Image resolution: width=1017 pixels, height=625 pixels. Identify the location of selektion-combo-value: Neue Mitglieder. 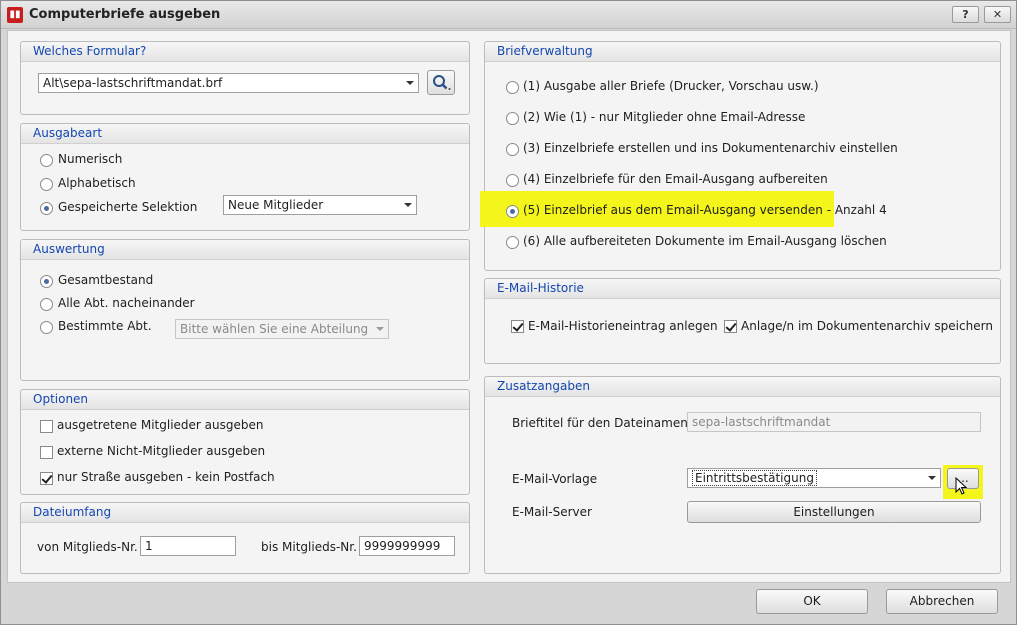
(276, 205).